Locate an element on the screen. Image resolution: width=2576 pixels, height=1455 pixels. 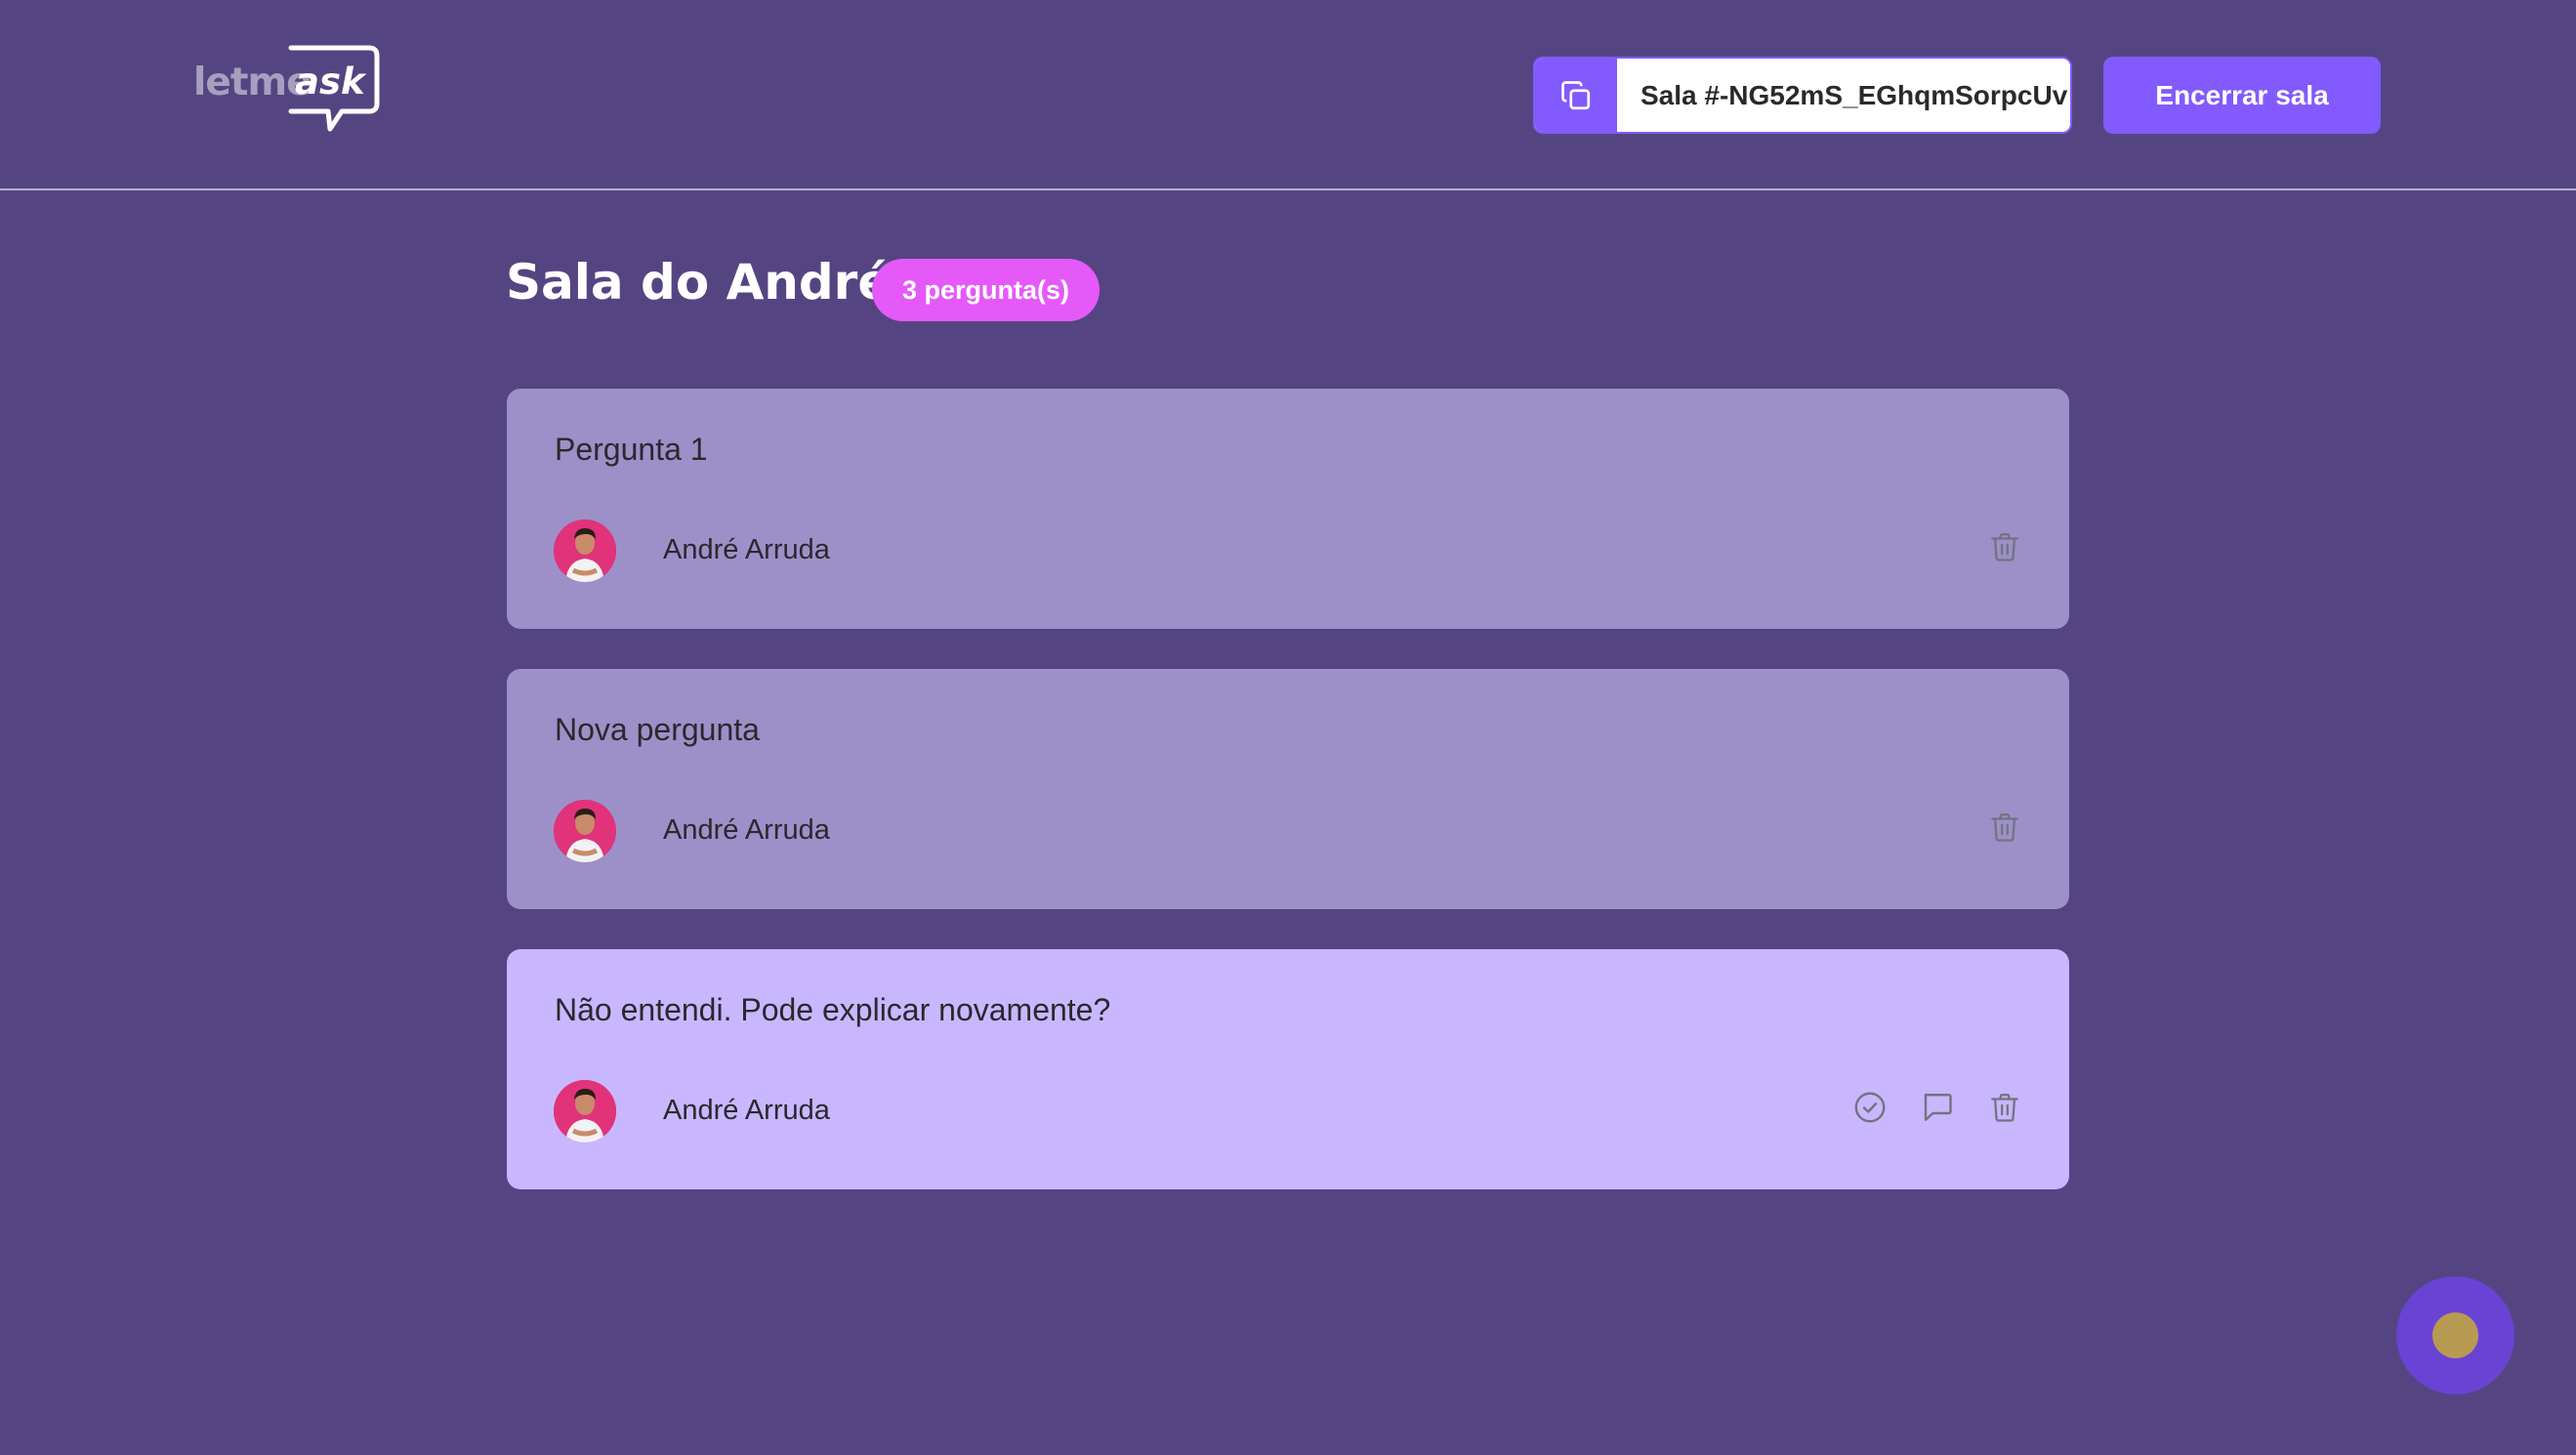
page-title: Sala do André is located at coordinates (699, 282).